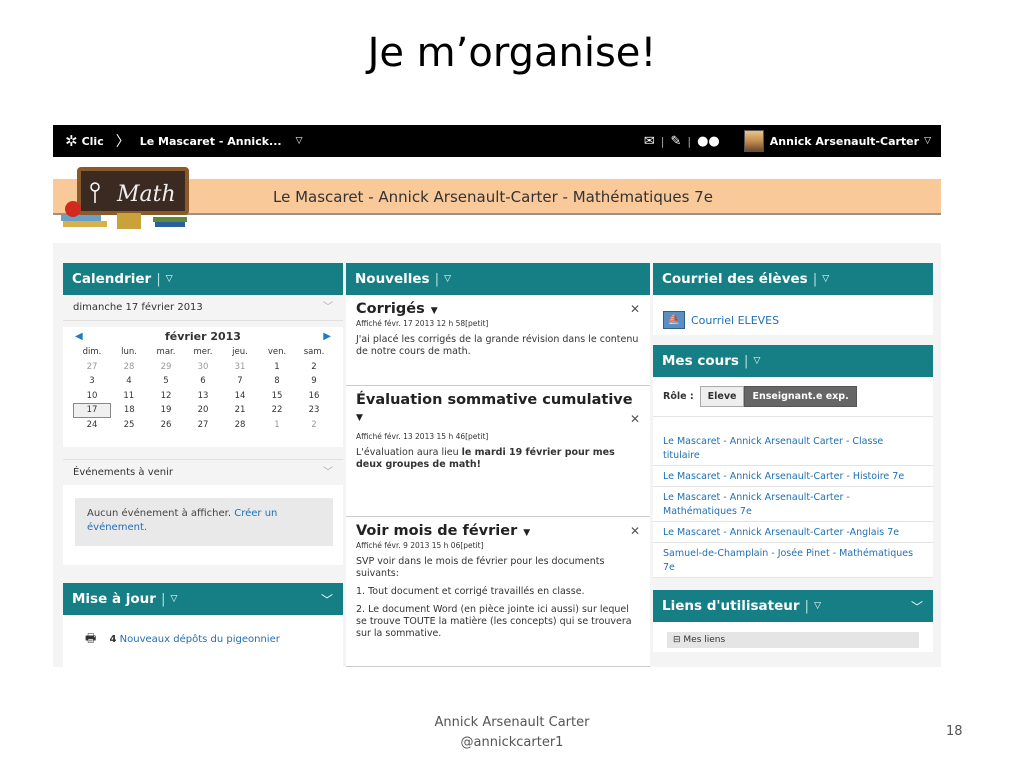 Image resolution: width=1024 pixels, height=768 pixels. What do you see at coordinates (203, 410) in the screenshot?
I see `calendar-day: 20` at bounding box center [203, 410].